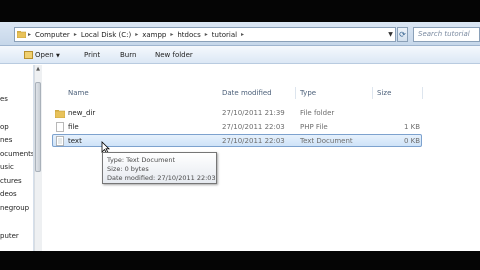 Image resolution: width=480 pixels, height=270 pixels. I want to click on new-folder-button: New folder, so click(174, 55).